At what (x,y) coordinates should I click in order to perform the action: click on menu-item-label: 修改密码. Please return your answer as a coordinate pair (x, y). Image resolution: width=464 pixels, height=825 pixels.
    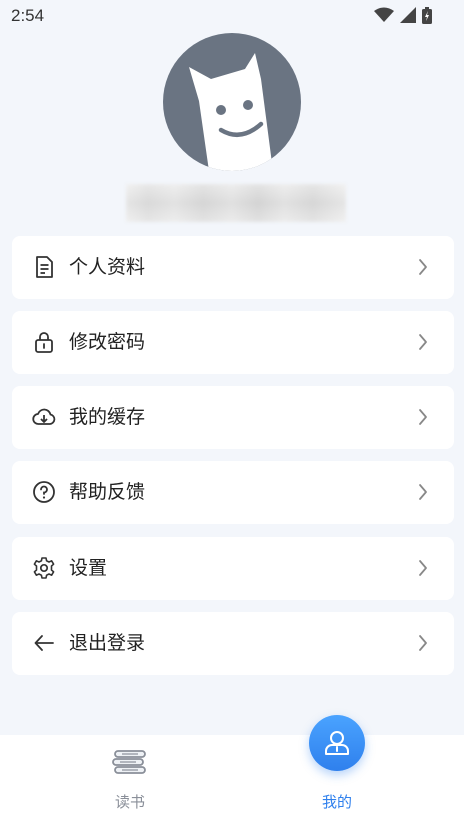
    Looking at the image, I should click on (107, 342).